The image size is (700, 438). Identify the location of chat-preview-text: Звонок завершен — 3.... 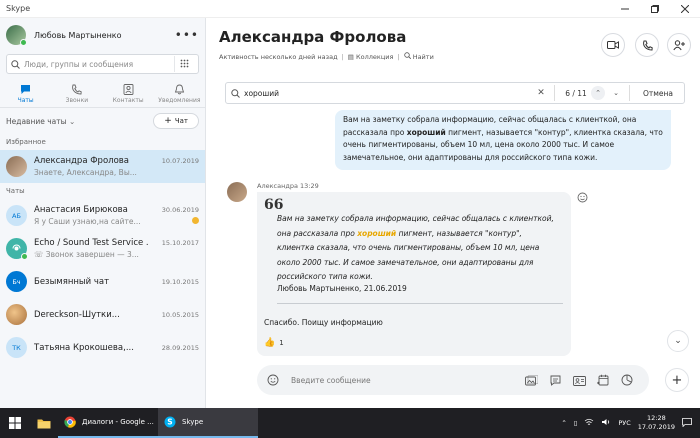
(92, 254).